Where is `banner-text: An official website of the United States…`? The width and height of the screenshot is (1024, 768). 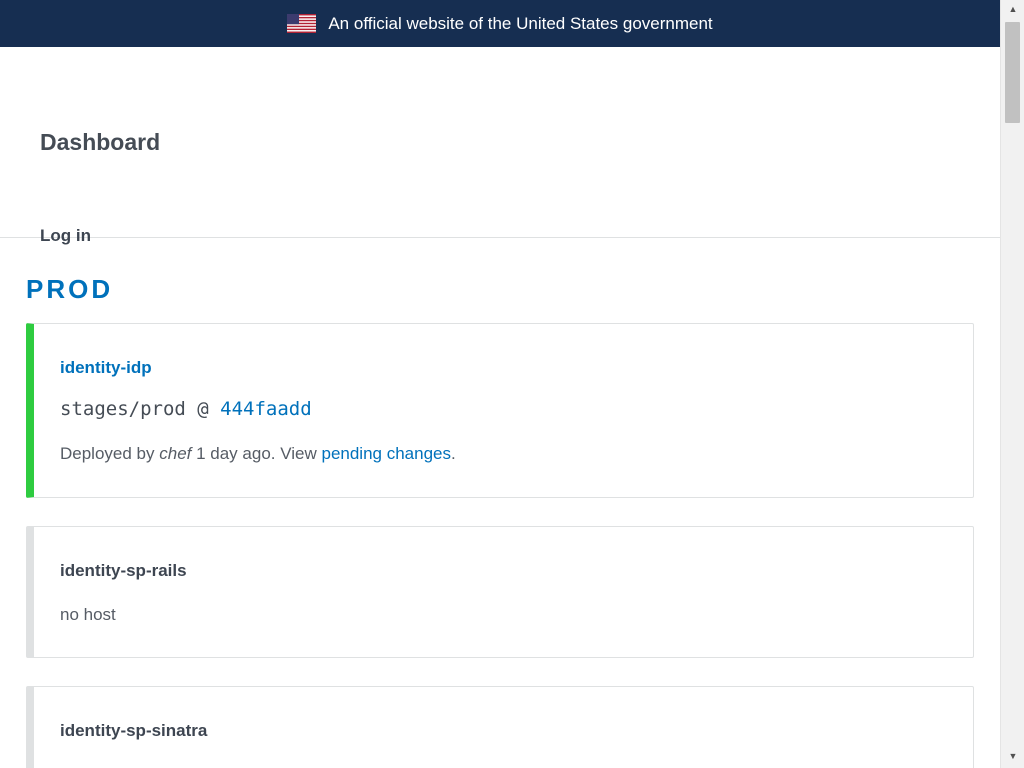
banner-text: An official website of the United States… is located at coordinates (520, 23).